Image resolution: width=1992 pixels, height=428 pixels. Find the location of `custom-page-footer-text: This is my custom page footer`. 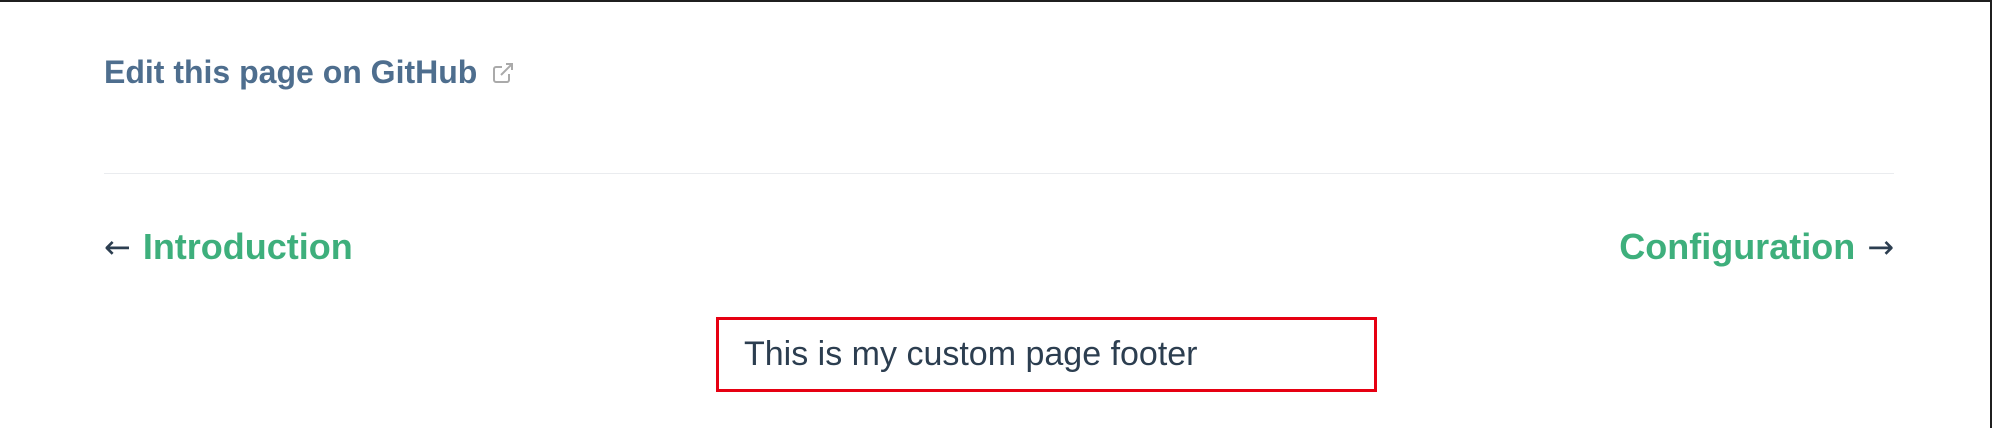

custom-page-footer-text: This is my custom page footer is located at coordinates (971, 354).